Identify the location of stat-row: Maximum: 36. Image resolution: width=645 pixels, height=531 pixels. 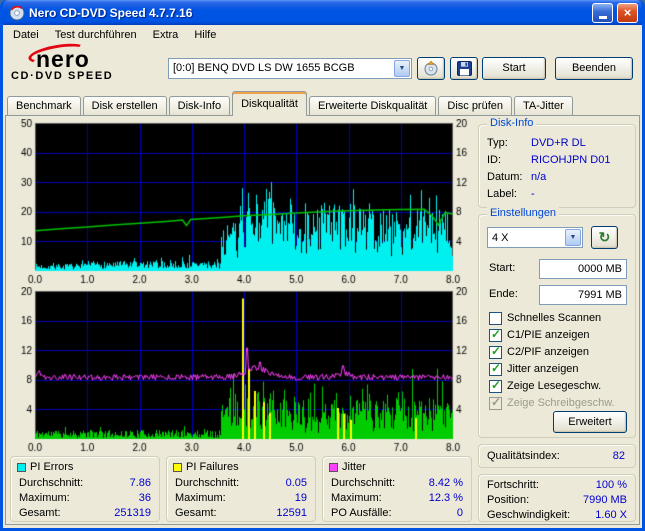
(85, 498).